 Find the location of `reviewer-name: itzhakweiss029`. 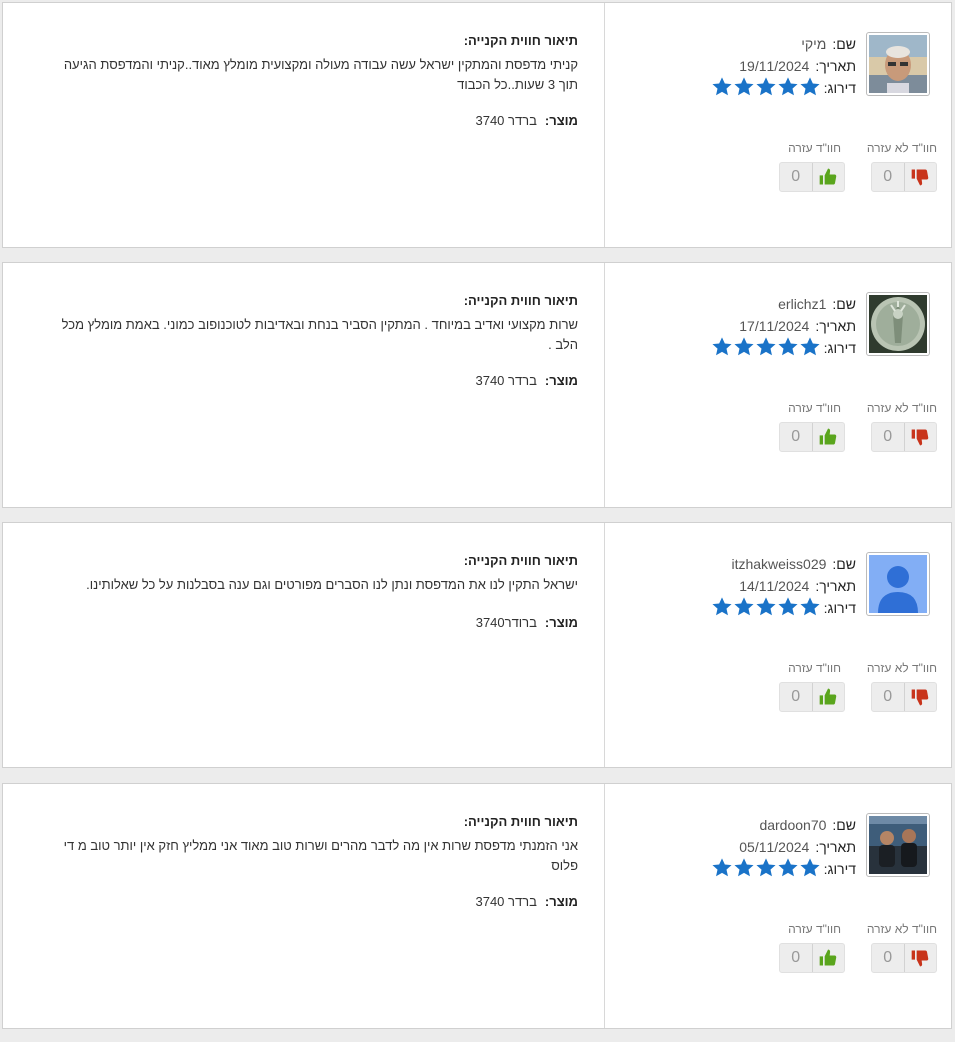

reviewer-name: itzhakweiss029 is located at coordinates (779, 564).